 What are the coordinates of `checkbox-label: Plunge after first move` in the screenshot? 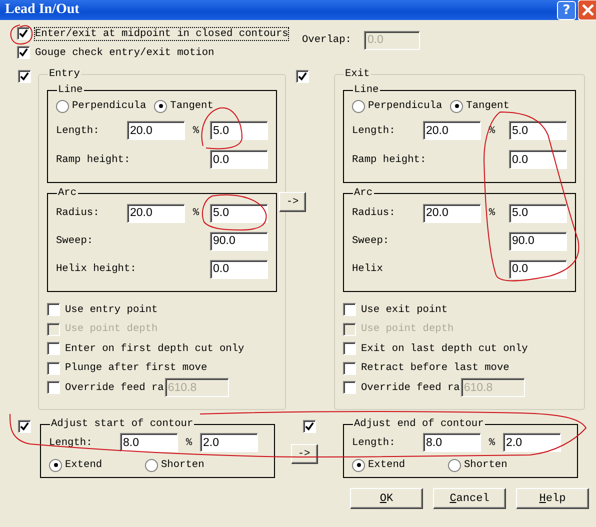 It's located at (136, 368).